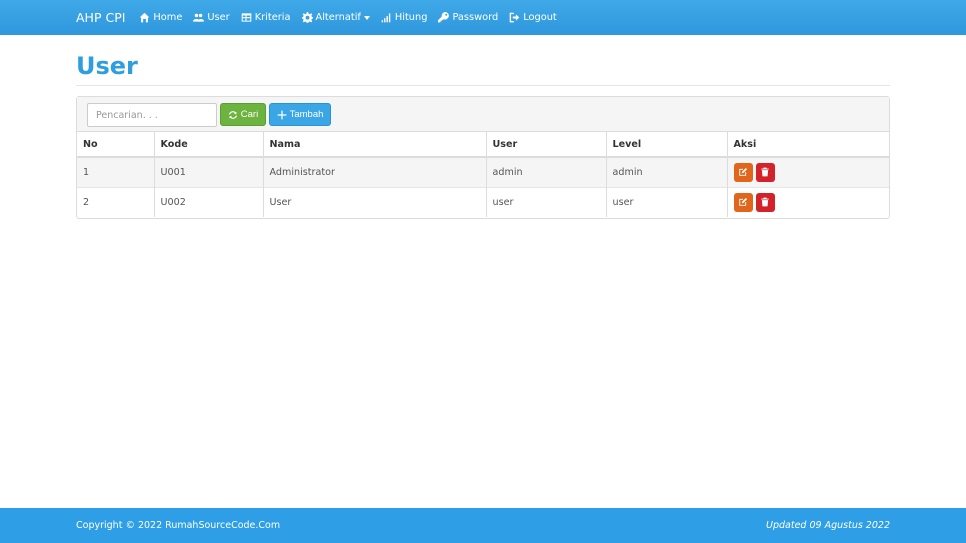 This screenshot has height=543, width=966. I want to click on table-row: 2 U002 User user user, so click(483, 201).